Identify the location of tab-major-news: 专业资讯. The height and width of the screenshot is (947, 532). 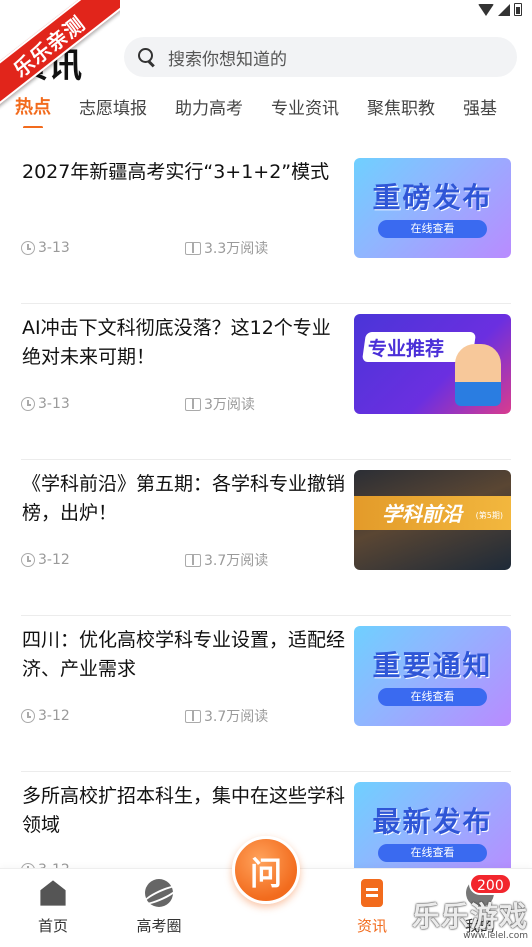
(305, 108).